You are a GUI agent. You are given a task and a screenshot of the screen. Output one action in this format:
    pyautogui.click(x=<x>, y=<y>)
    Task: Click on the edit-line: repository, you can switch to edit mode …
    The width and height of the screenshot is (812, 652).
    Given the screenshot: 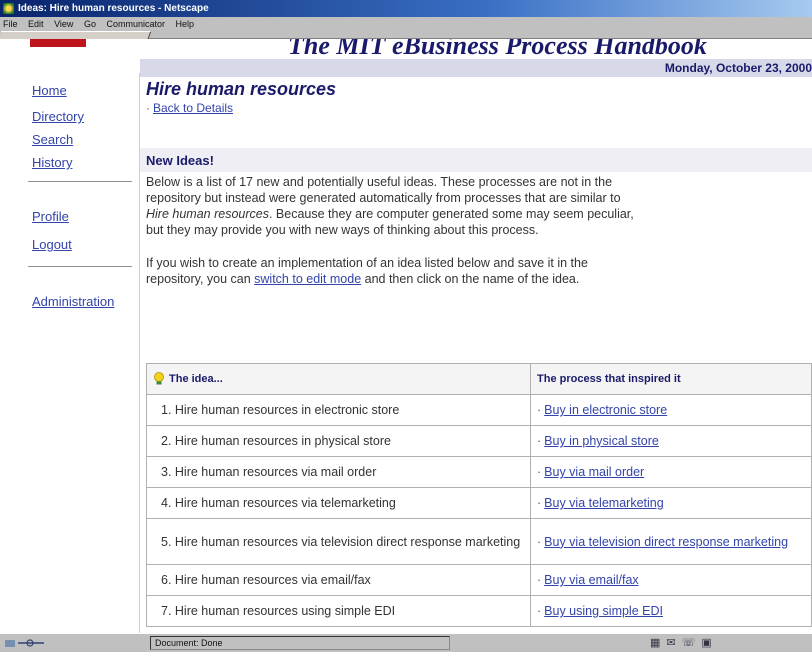 What is the action you would take?
    pyautogui.click(x=479, y=279)
    